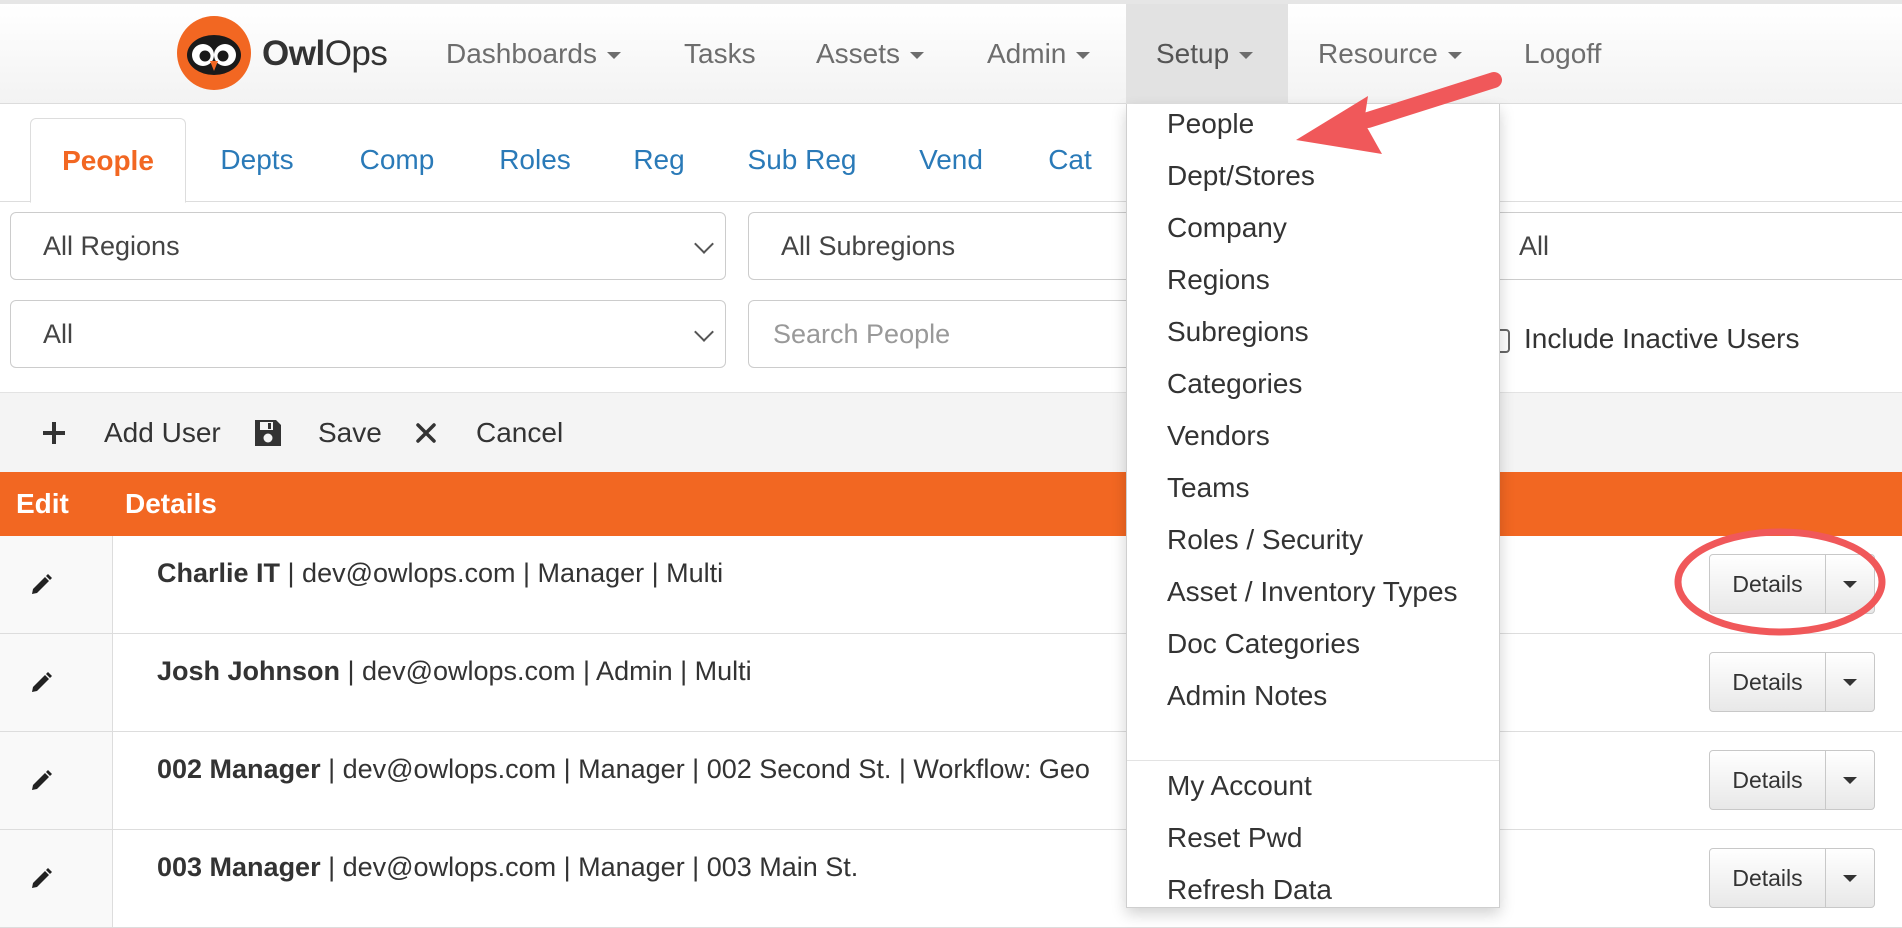  I want to click on grid-header-details: Details, so click(171, 504).